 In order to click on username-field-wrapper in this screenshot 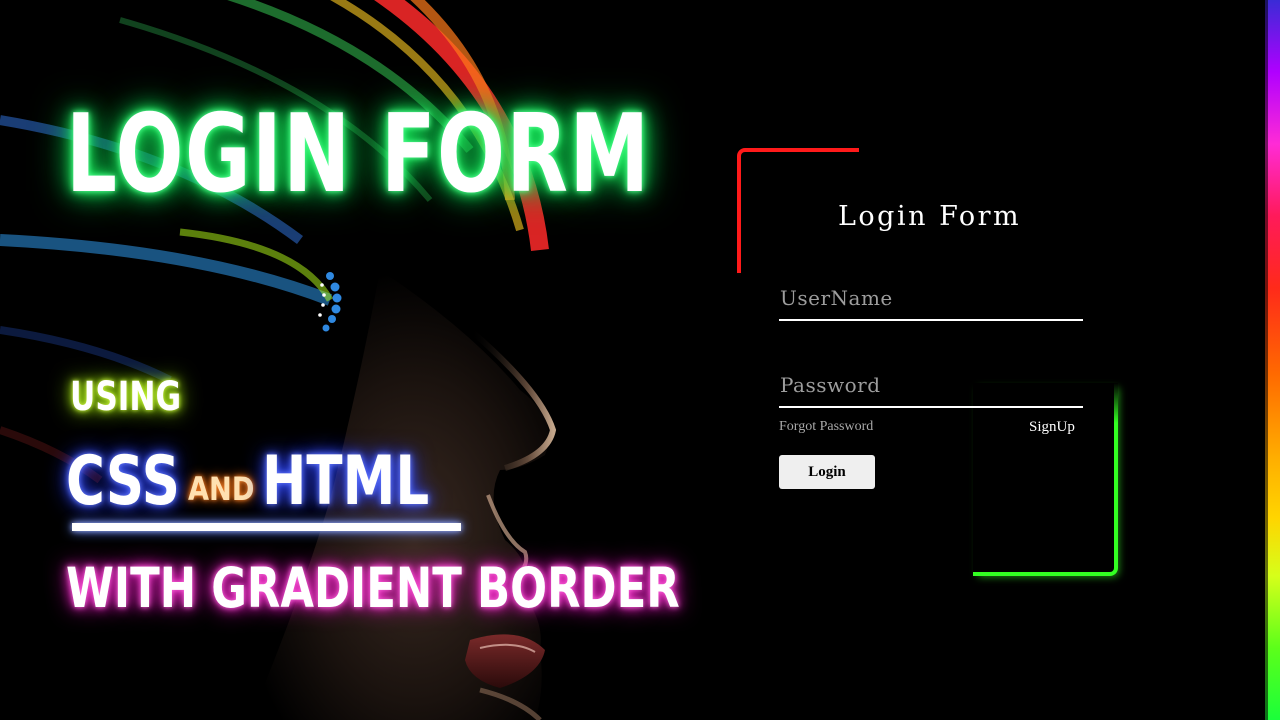, I will do `click(931, 302)`.